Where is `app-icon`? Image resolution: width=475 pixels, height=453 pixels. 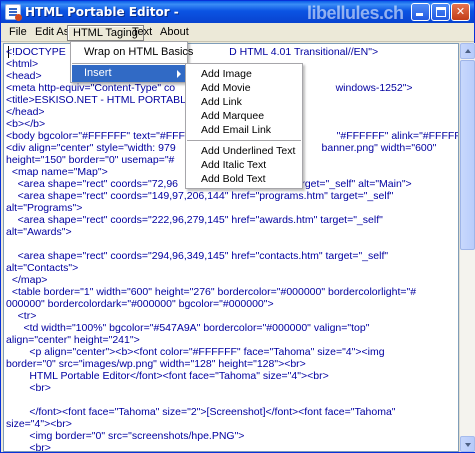 app-icon is located at coordinates (13, 12).